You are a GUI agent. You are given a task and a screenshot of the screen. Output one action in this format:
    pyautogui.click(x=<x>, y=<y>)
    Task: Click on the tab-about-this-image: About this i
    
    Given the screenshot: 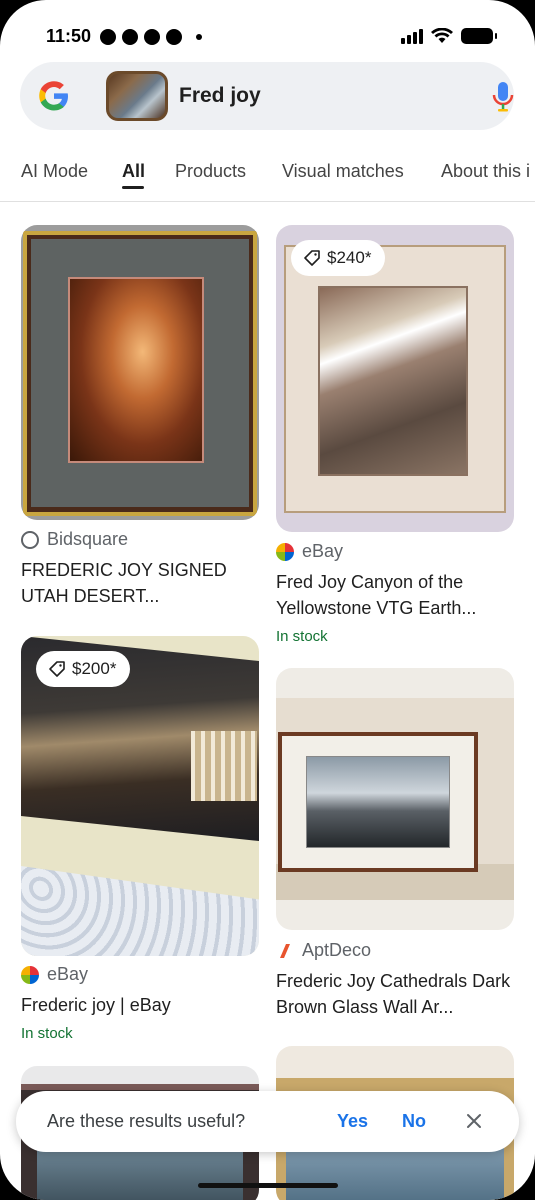 What is the action you would take?
    pyautogui.click(x=485, y=171)
    